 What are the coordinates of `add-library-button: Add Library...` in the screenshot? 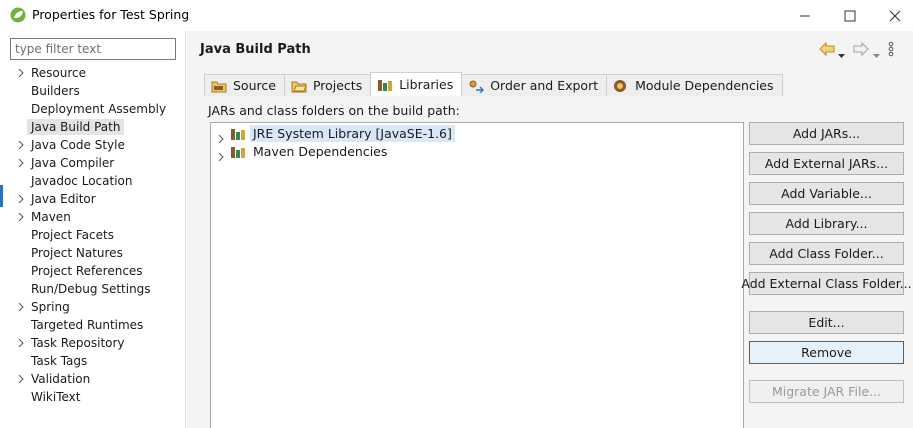 It's located at (826, 223).